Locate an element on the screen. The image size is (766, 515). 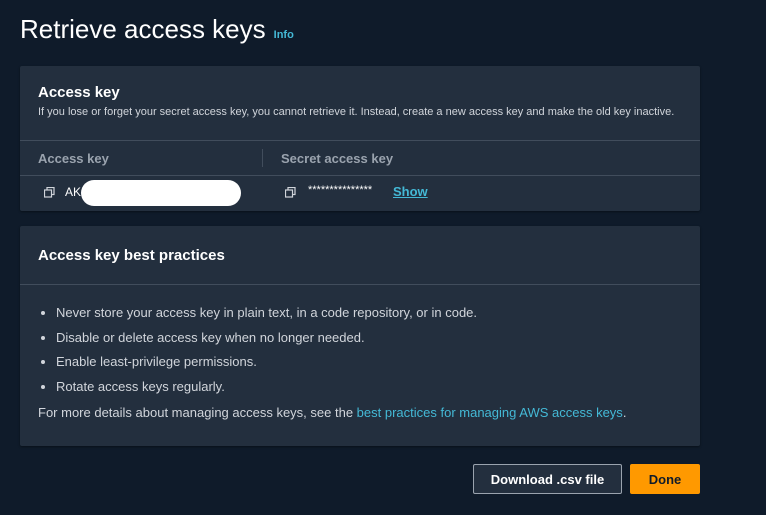
best-practices-card-header: Access key best practices is located at coordinates (360, 255).